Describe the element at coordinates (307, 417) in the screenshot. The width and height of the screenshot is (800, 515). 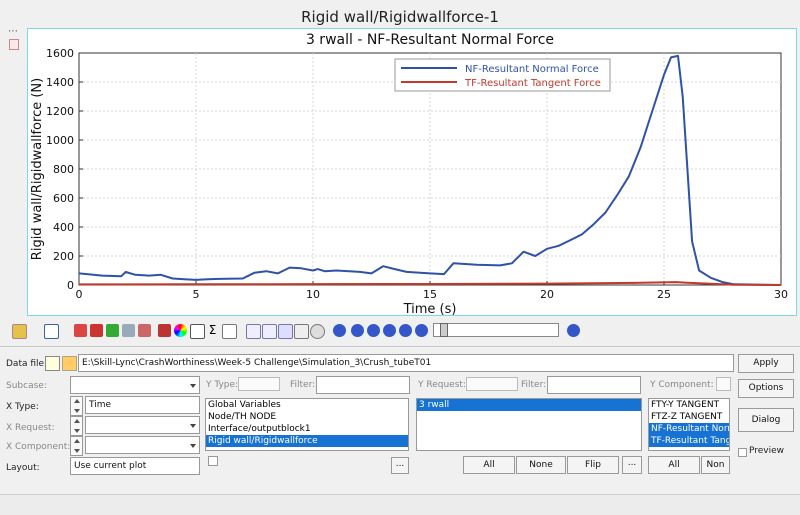
I see `y-type-item-node: Node/TH NODE` at that location.